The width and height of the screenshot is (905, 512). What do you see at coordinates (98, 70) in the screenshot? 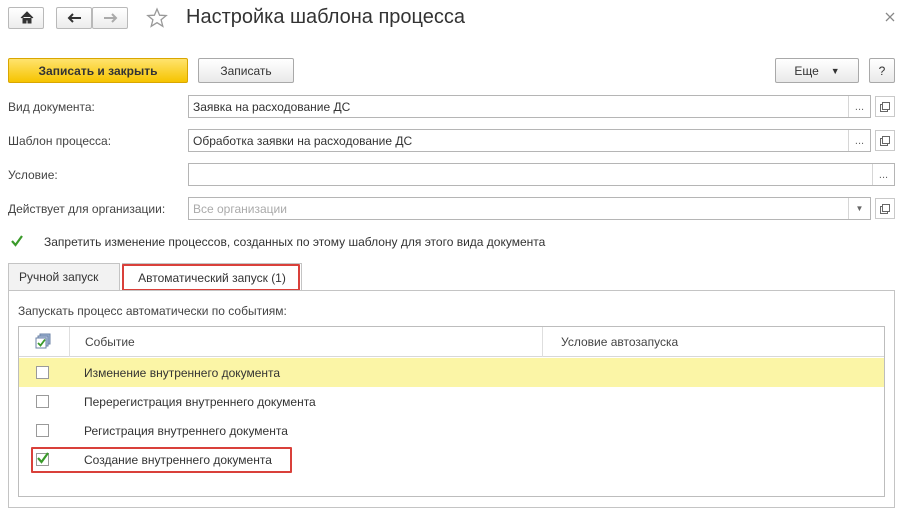
I see `save-and-close-button: Записать и закрыть` at bounding box center [98, 70].